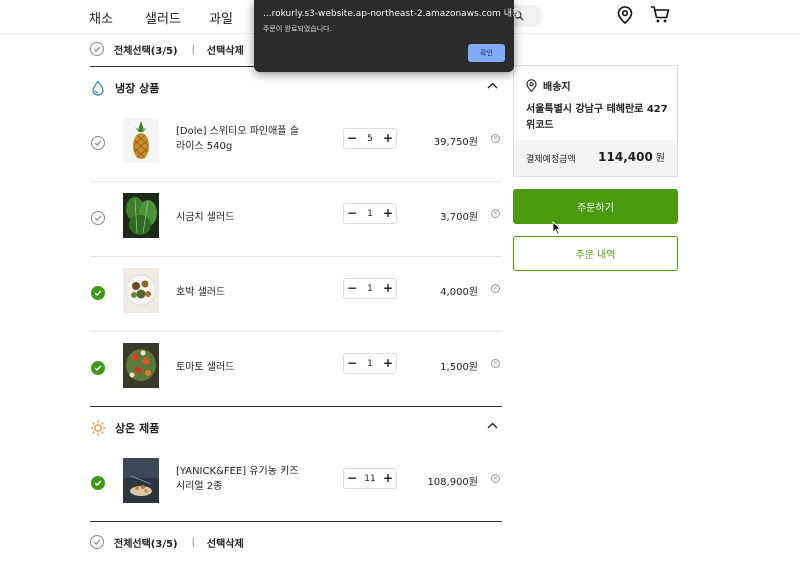 The height and width of the screenshot is (575, 800). Describe the element at coordinates (241, 139) in the screenshot. I see `product-name: [Dole] 스위티오 파인애플 슬라이스 540g` at that location.